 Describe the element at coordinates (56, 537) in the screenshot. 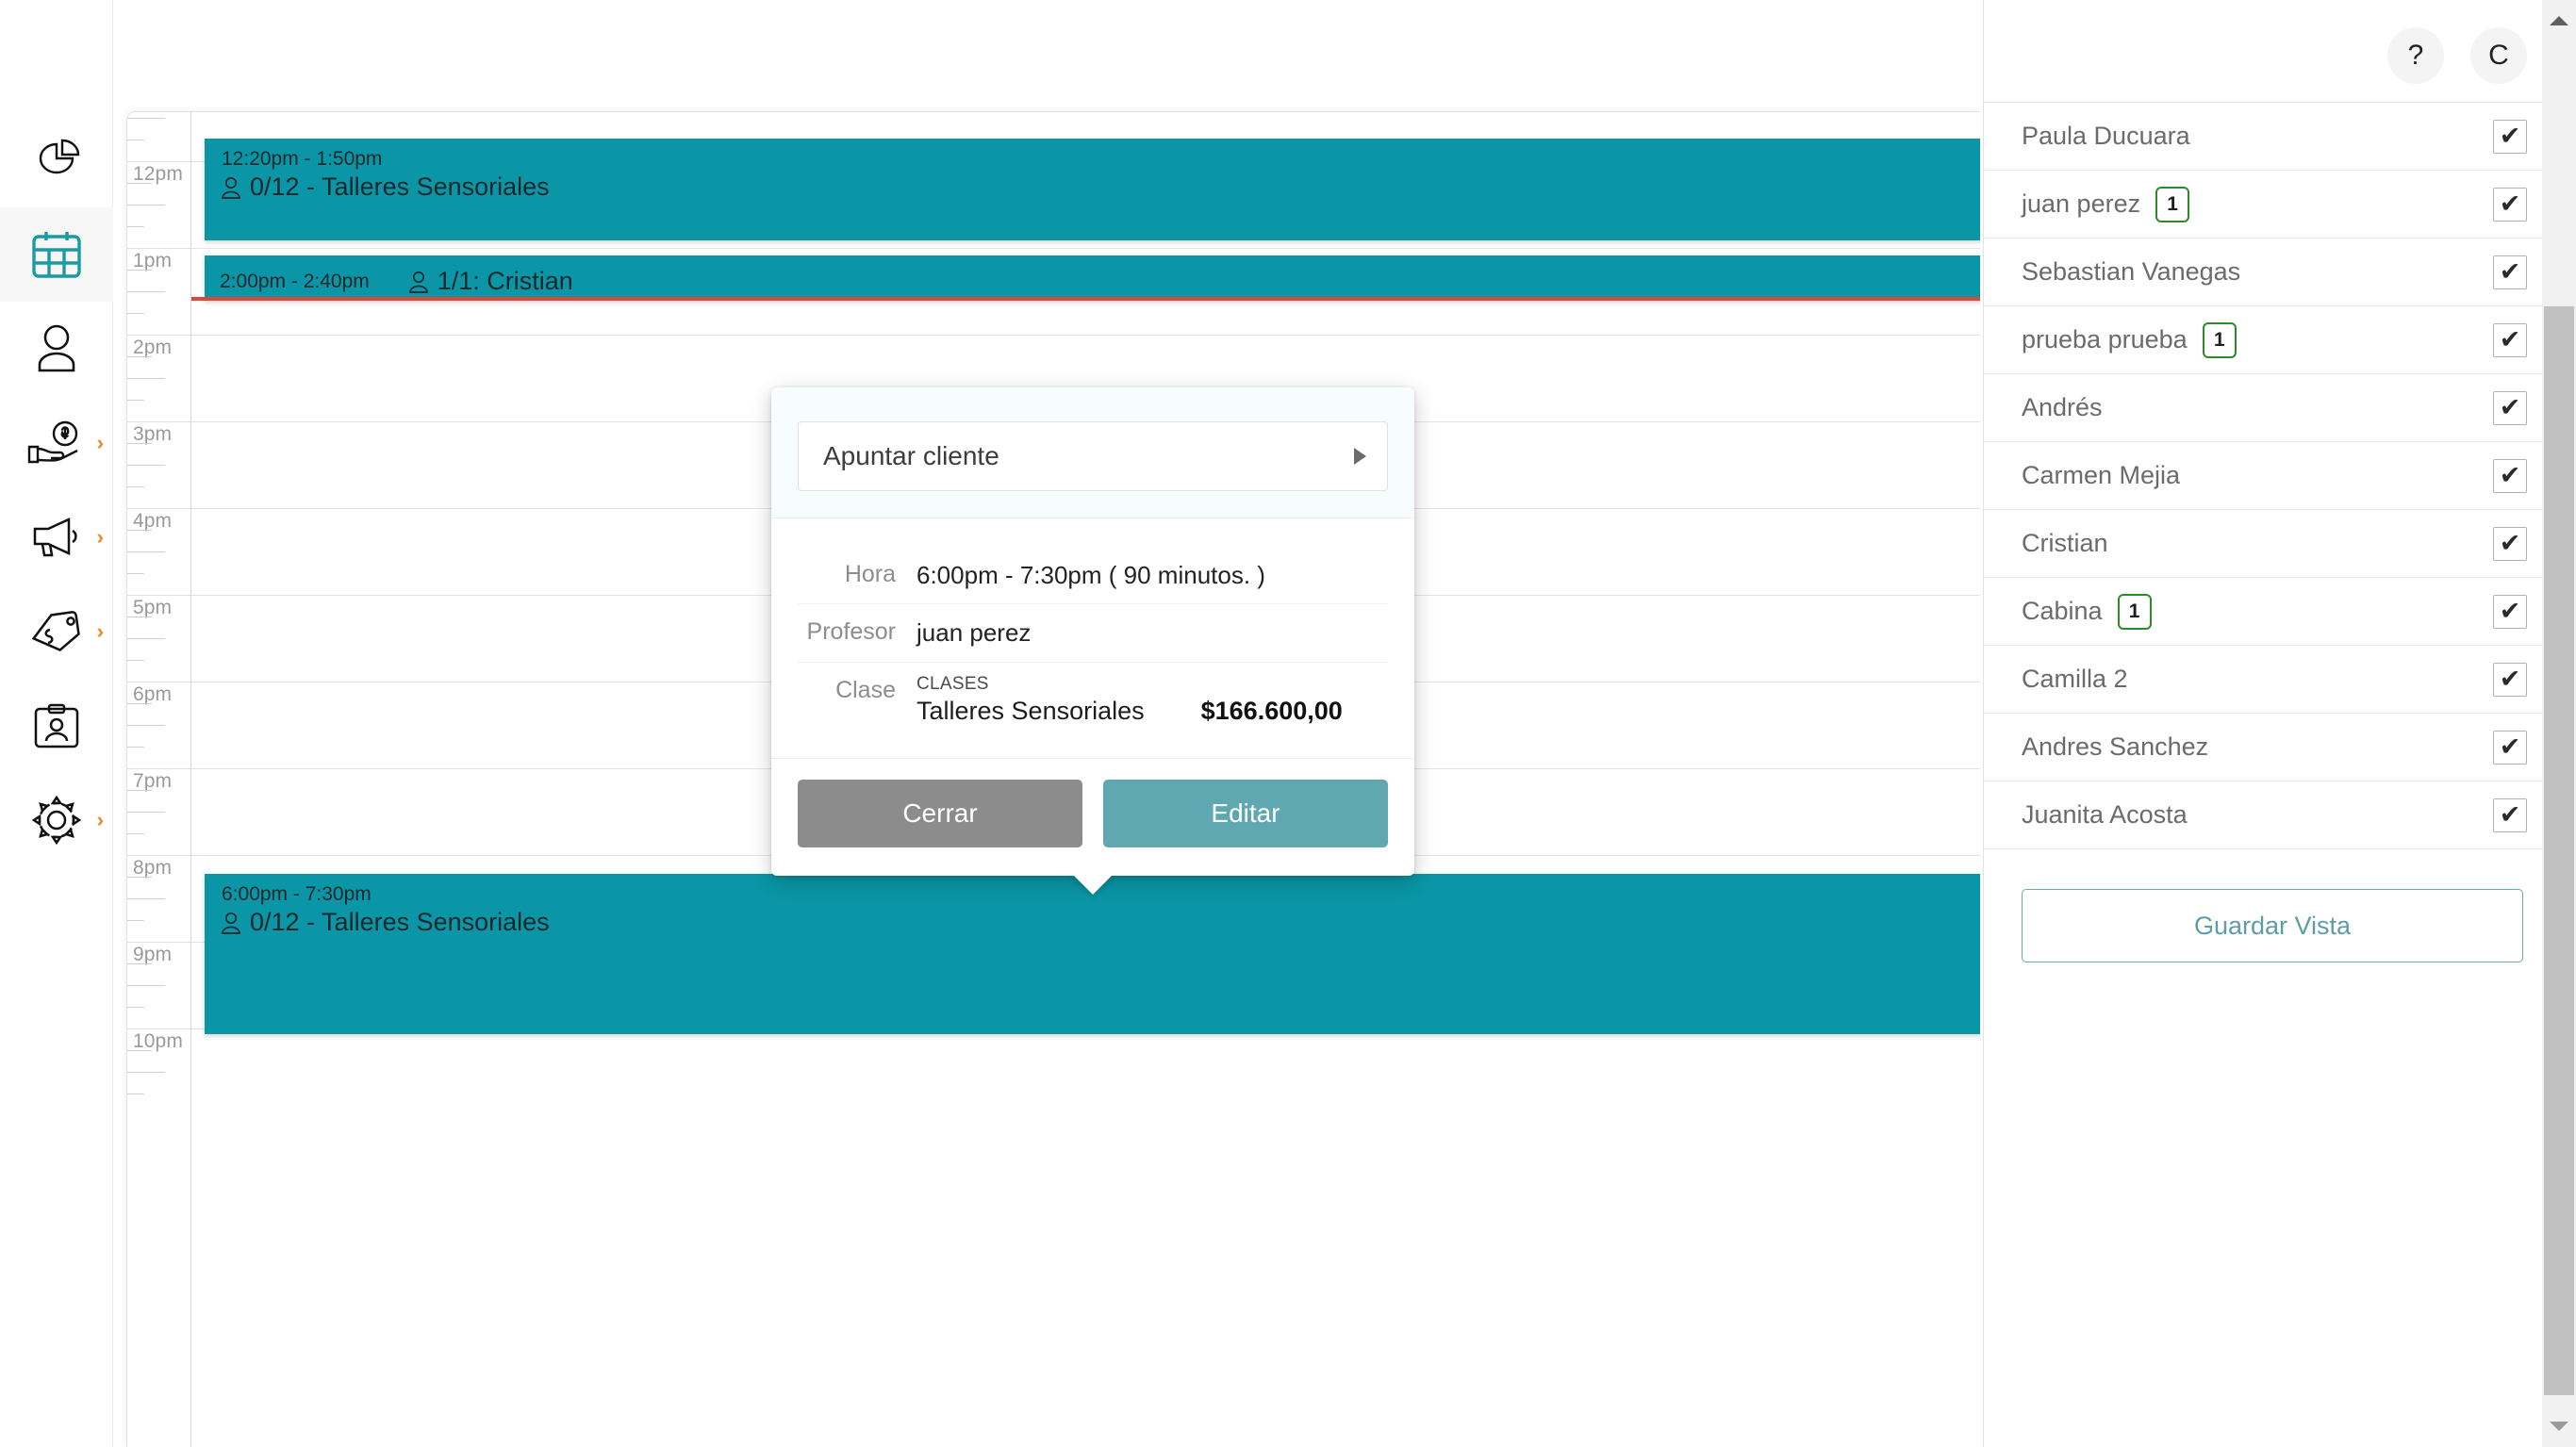

I see `sidebar-item-marketing: ›` at that location.